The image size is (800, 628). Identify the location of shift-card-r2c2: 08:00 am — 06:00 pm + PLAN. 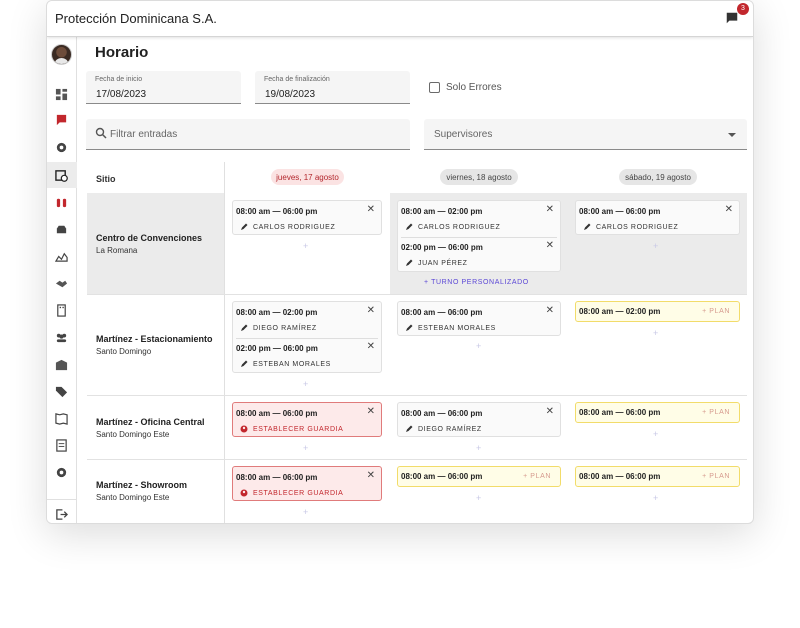
(657, 412).